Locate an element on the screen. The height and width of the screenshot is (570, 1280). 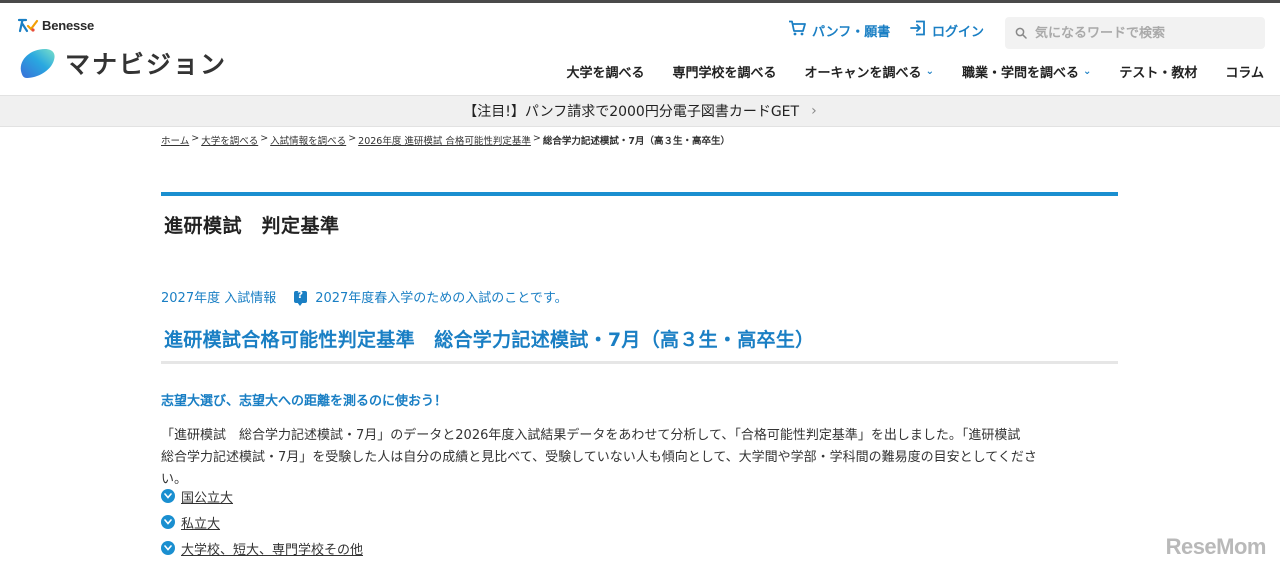
search-input is located at coordinates (1140, 33).